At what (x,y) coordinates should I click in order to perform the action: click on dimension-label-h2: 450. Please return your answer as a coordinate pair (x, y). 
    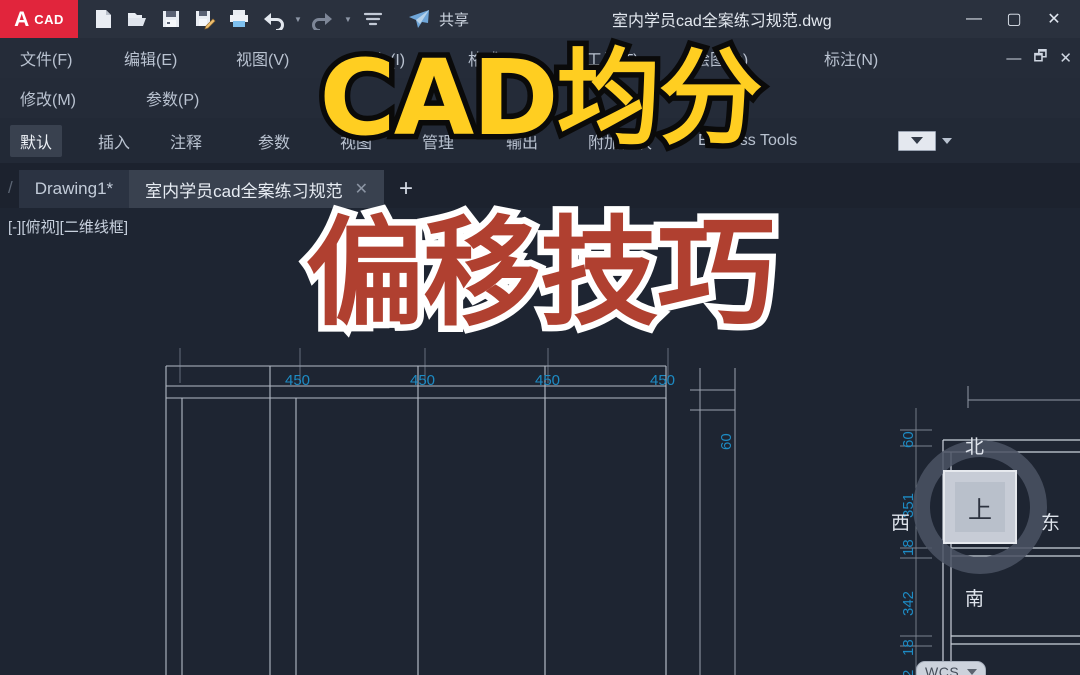
    Looking at the image, I should click on (423, 380).